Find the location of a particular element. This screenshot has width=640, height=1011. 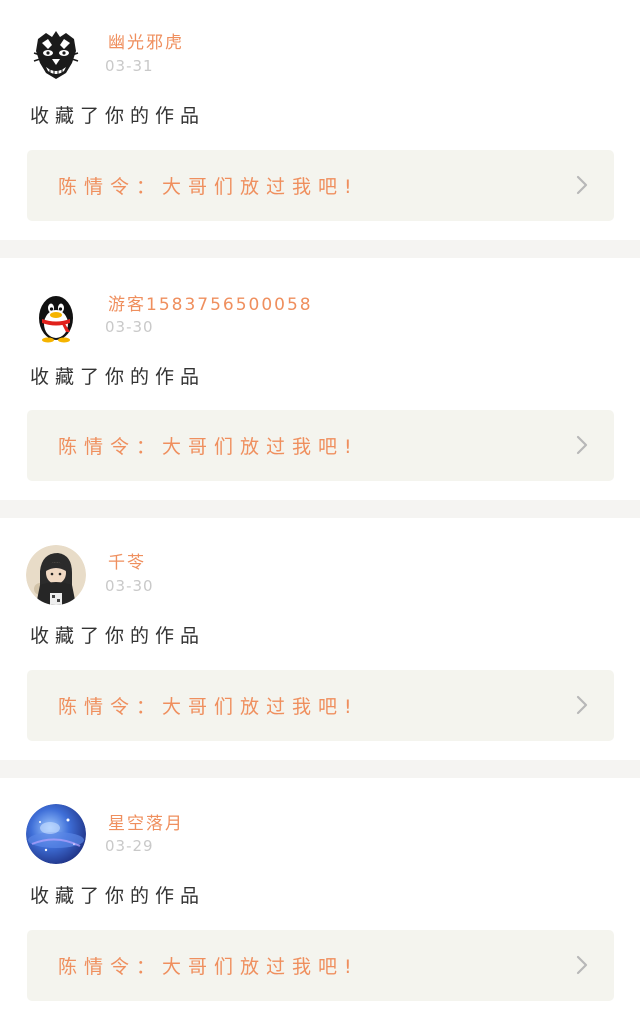

post-date: 03-29 is located at coordinates (129, 846).